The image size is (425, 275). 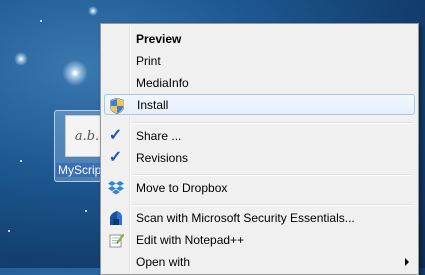 I want to click on menu-item-label: Revisions, so click(x=162, y=157).